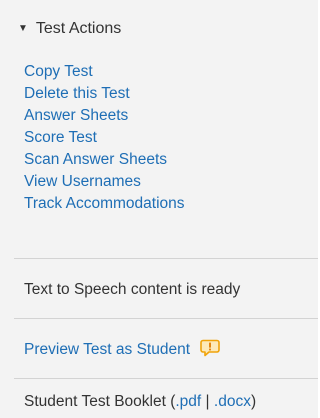  Describe the element at coordinates (78, 28) in the screenshot. I see `section-title: Test Actions` at that location.